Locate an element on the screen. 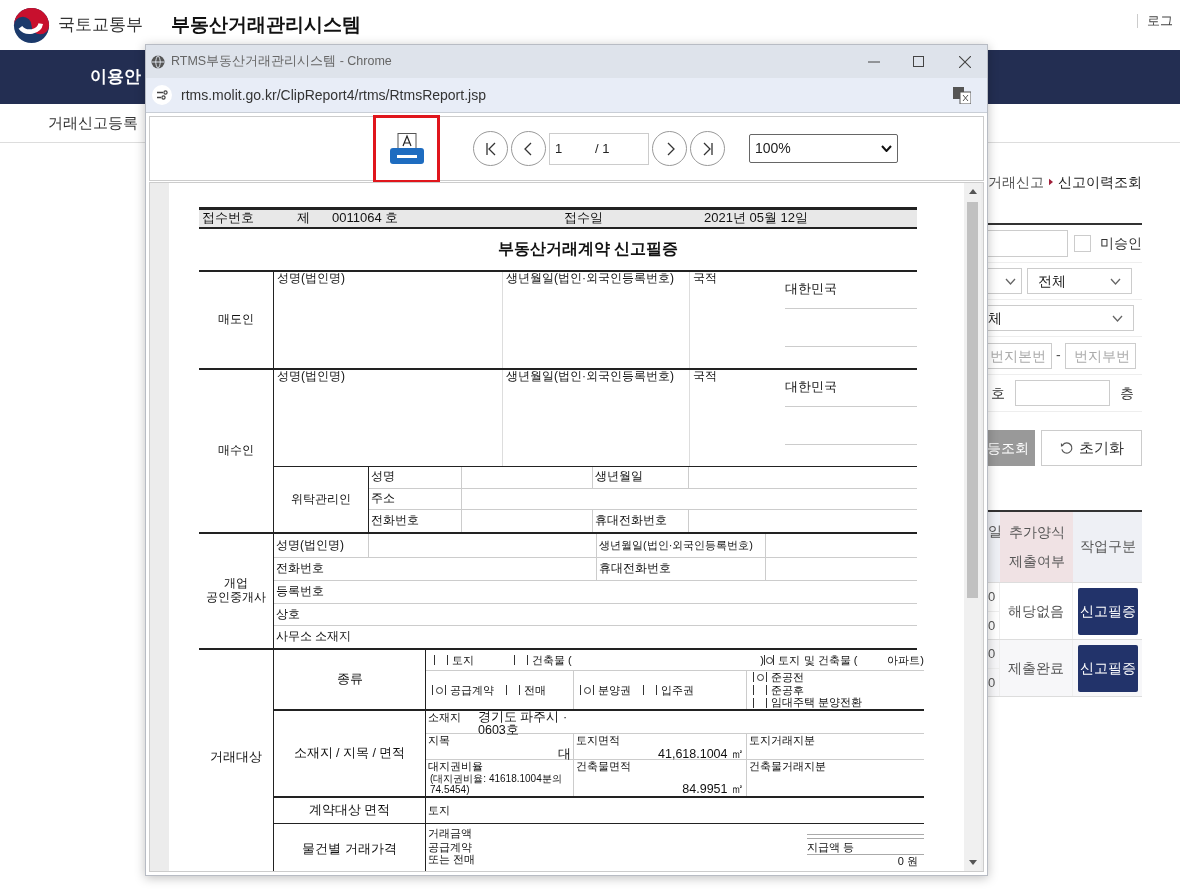 The width and height of the screenshot is (1180, 890). printer-icon is located at coordinates (406, 148).